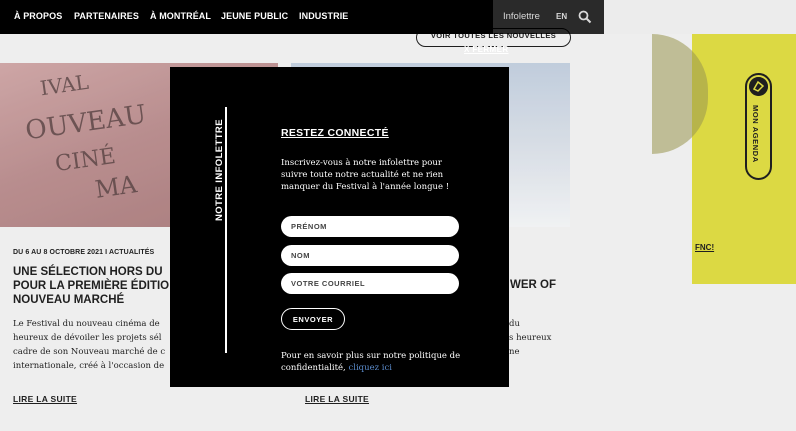  I want to click on privacy-link: cliquez ici, so click(370, 368).